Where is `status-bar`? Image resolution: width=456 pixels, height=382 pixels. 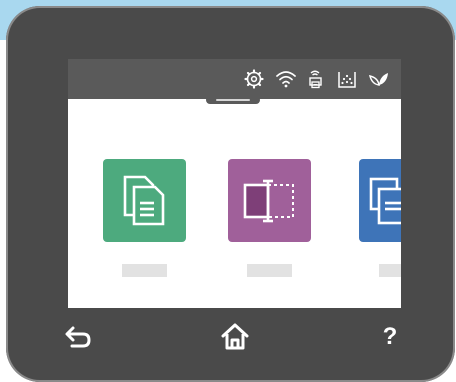 status-bar is located at coordinates (234, 79).